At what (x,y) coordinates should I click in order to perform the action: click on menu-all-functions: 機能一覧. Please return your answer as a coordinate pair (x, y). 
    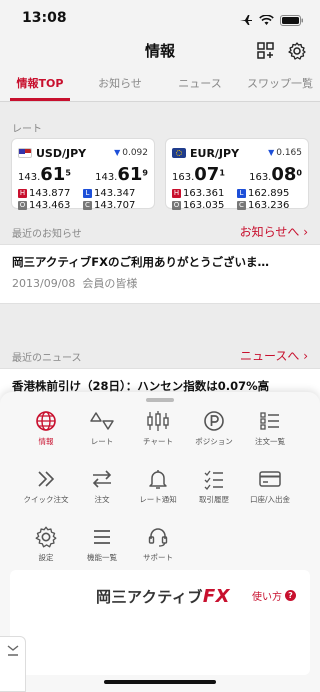
    Looking at the image, I should click on (102, 551).